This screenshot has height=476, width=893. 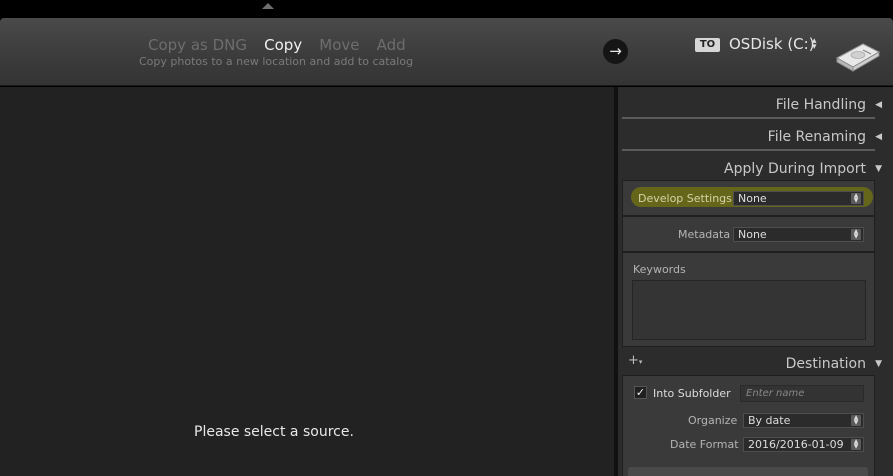 What do you see at coordinates (748, 471) in the screenshot?
I see `folder-tree-header` at bounding box center [748, 471].